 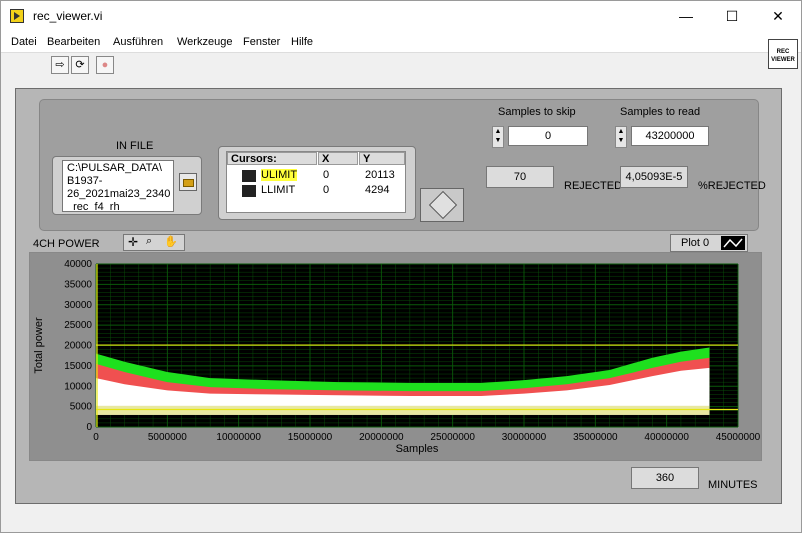 I want to click on y-tick-label: 35000, so click(x=78, y=284).